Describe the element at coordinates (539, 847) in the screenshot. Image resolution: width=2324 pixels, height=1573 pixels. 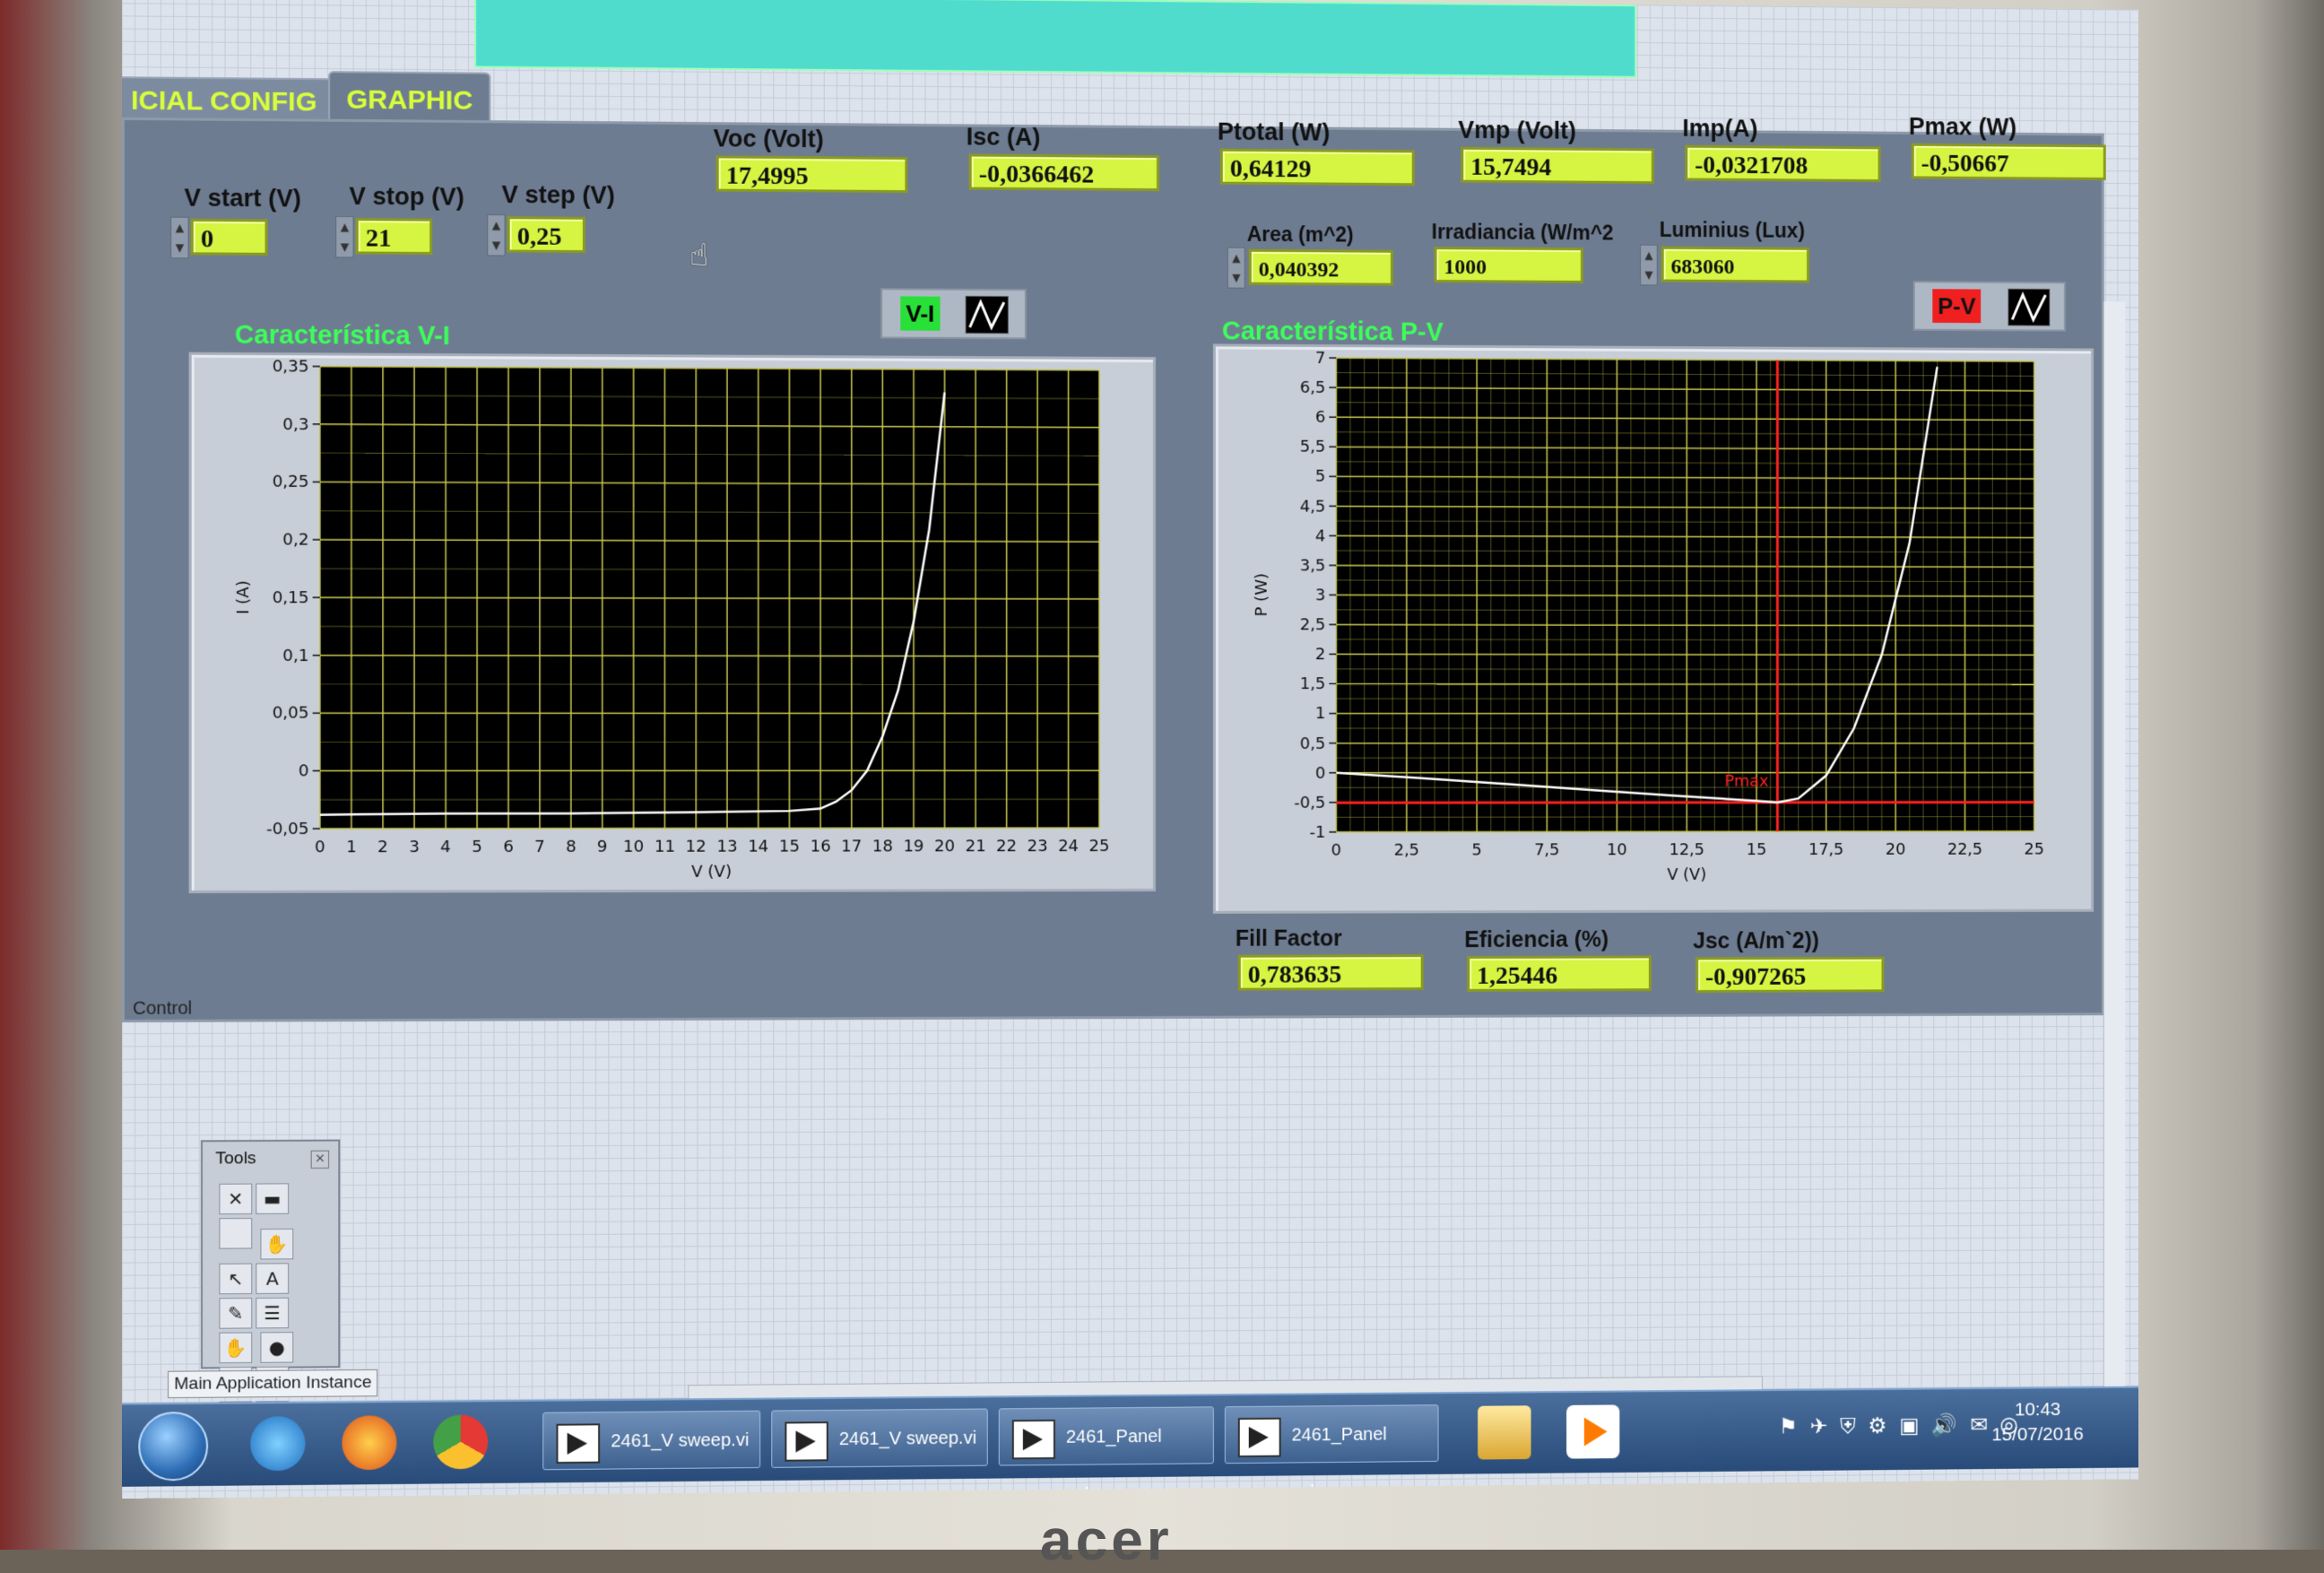
I see `x-tick-label: 7` at that location.